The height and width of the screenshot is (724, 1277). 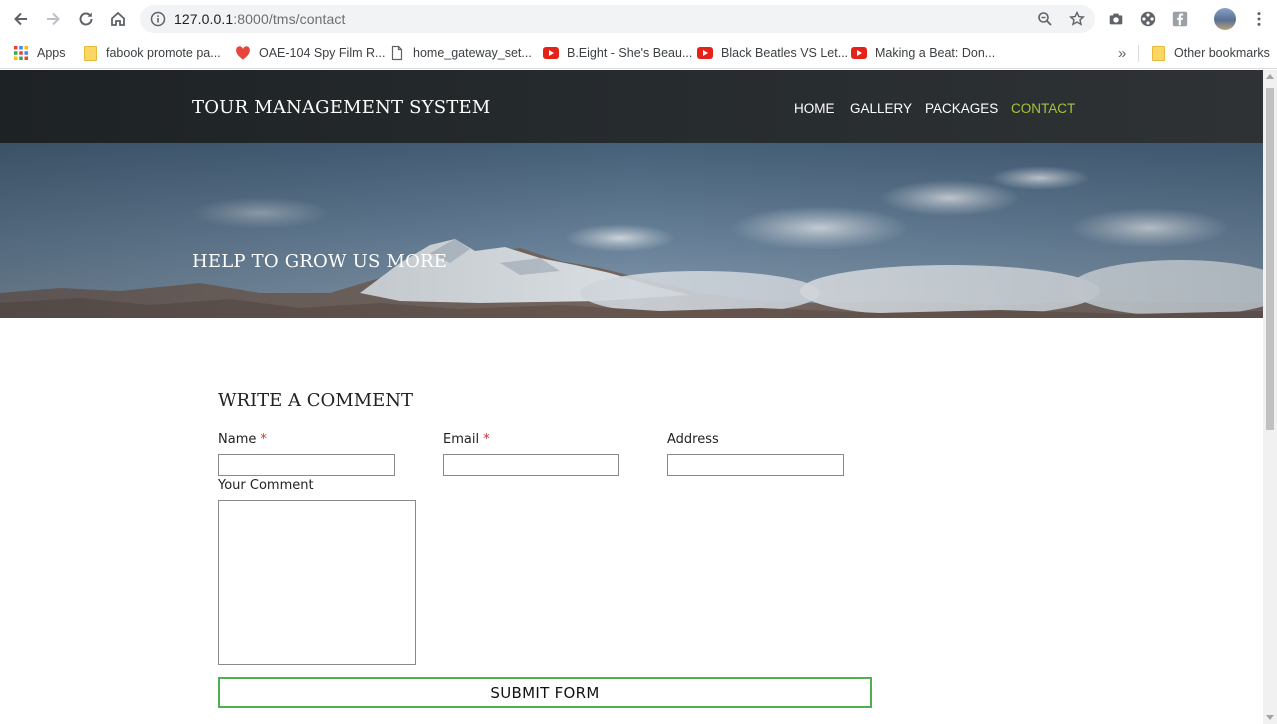 What do you see at coordinates (266, 485) in the screenshot?
I see `comment-label: Your Comment` at bounding box center [266, 485].